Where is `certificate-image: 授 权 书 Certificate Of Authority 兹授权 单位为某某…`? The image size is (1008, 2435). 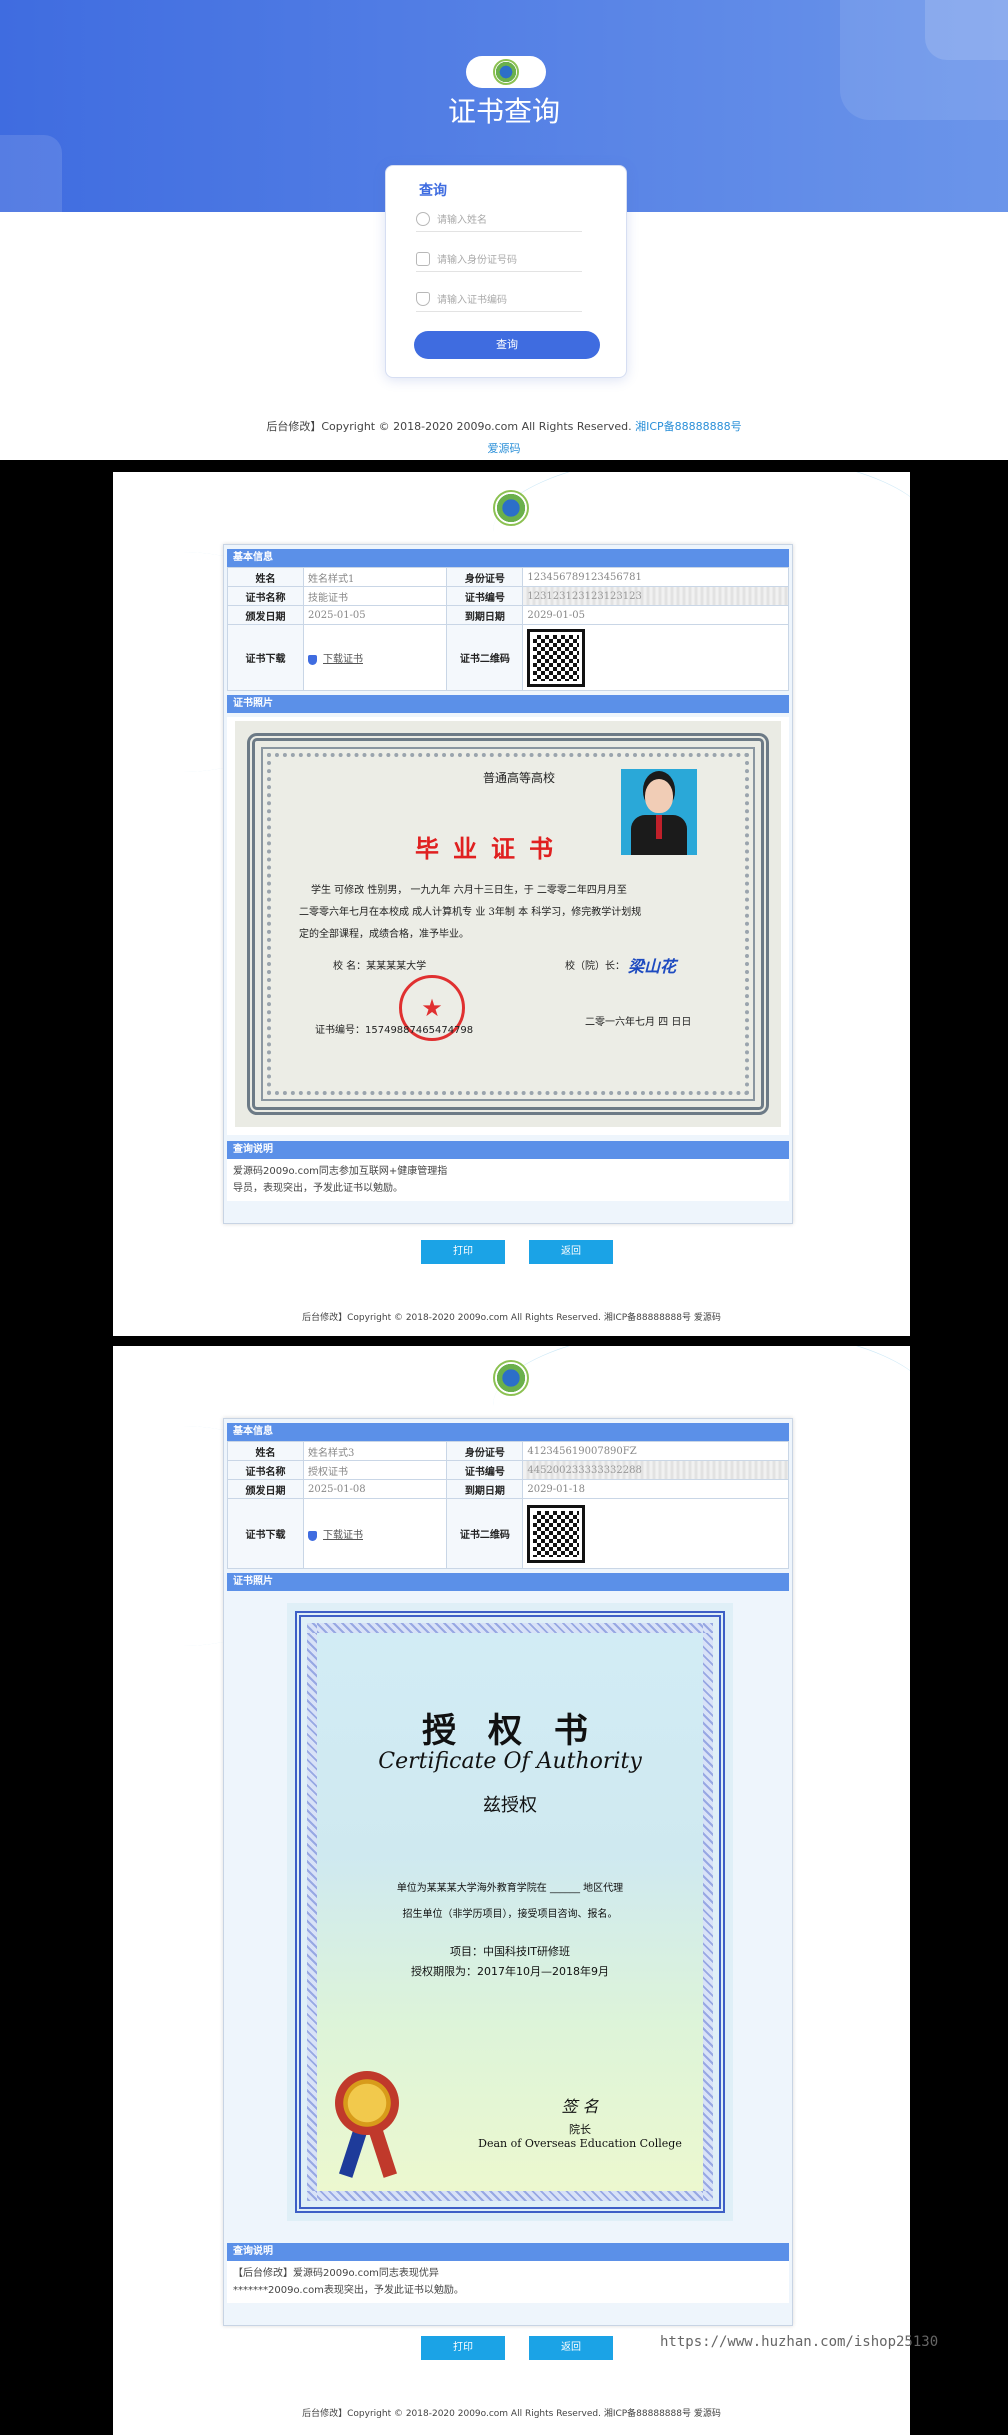 certificate-image: 授 权 书 Certificate Of Authority 兹授权 单位为某某… is located at coordinates (508, 1916).